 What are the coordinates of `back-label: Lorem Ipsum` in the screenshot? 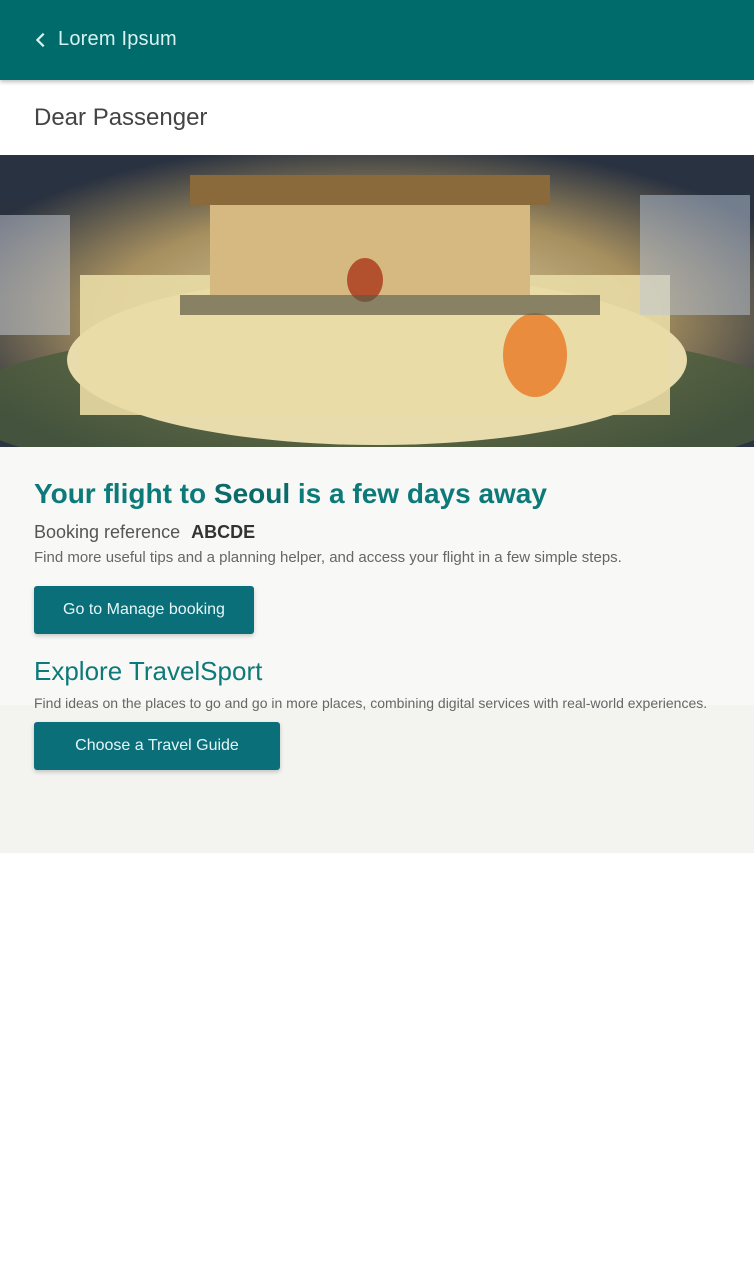 It's located at (117, 39).